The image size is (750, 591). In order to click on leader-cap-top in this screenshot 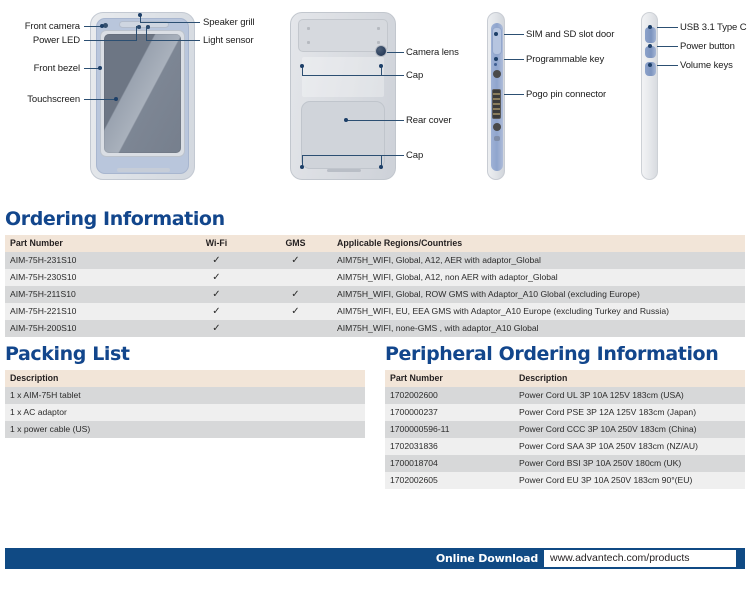, I will do `click(353, 75)`.